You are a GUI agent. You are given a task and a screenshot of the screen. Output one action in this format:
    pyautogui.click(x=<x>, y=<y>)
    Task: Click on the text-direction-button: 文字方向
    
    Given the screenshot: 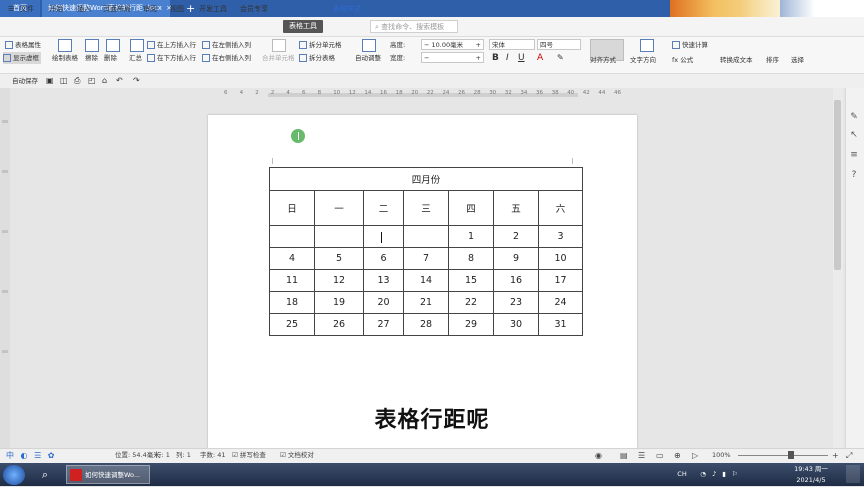 What is the action you would take?
    pyautogui.click(x=643, y=60)
    